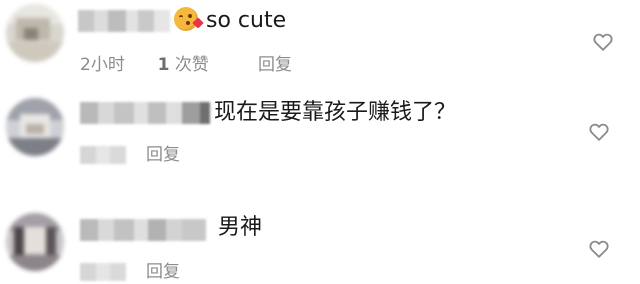 Image resolution: width=640 pixels, height=284 pixels. I want to click on comment-text: 现在是要靠孩子赚钱了？, so click(335, 112).